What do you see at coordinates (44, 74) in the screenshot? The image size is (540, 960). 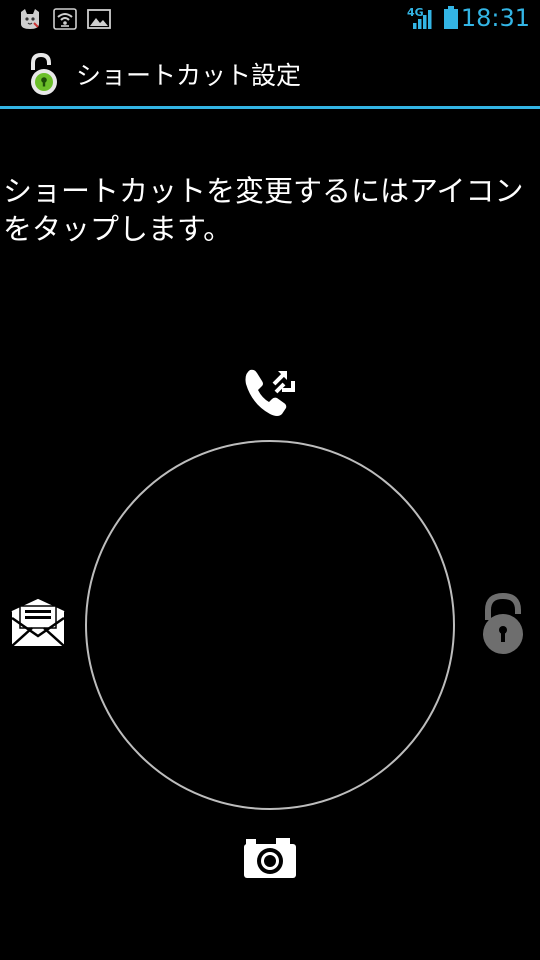 I see `unlock-icon` at bounding box center [44, 74].